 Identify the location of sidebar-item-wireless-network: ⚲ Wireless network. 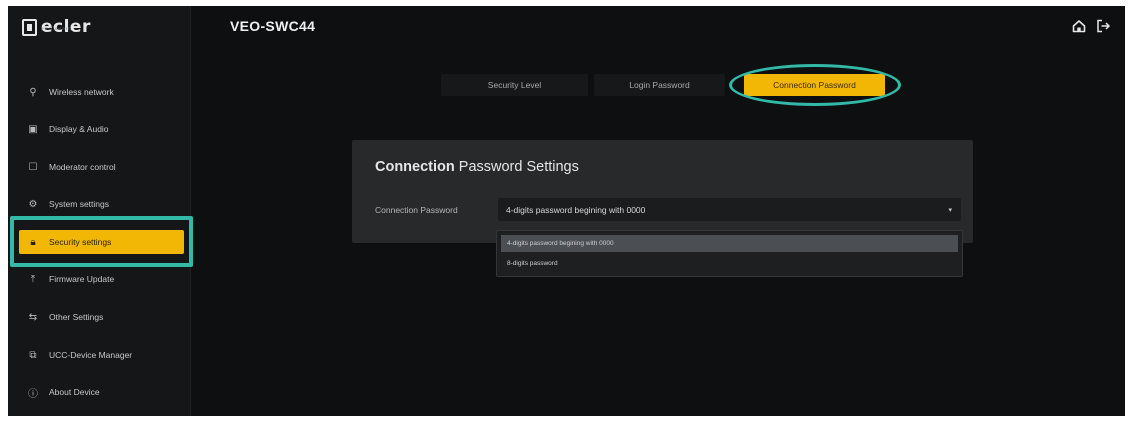
(104, 92).